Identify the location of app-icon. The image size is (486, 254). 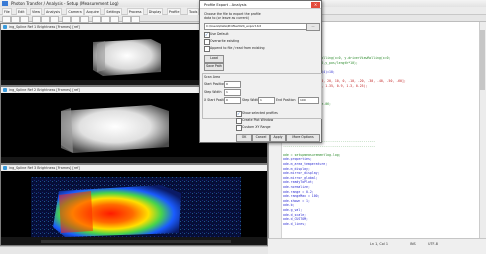
(5, 3).